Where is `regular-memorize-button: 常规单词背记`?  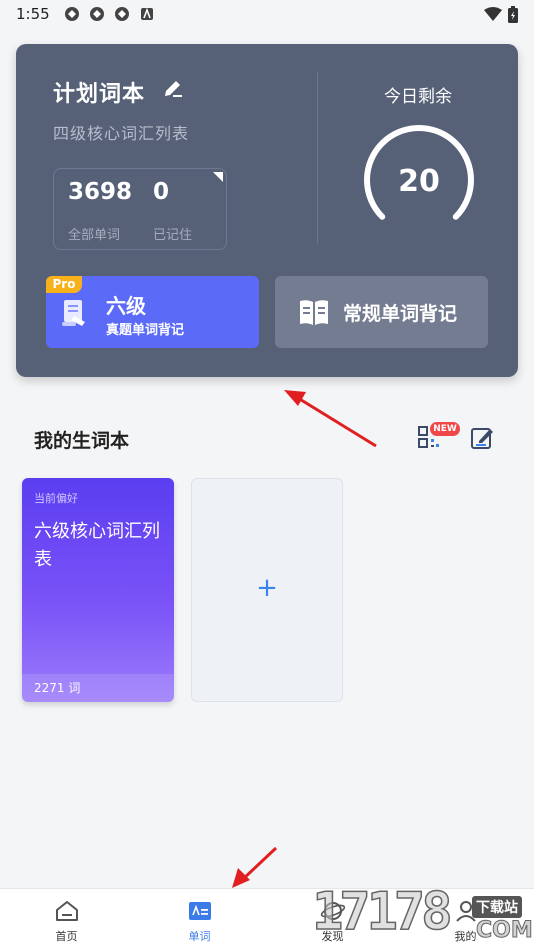 regular-memorize-button: 常规单词背记 is located at coordinates (381, 312).